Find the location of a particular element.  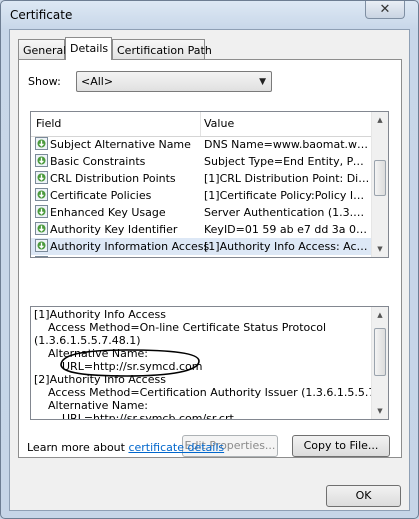

learn-more-prefix: Learn more about is located at coordinates (78, 447).